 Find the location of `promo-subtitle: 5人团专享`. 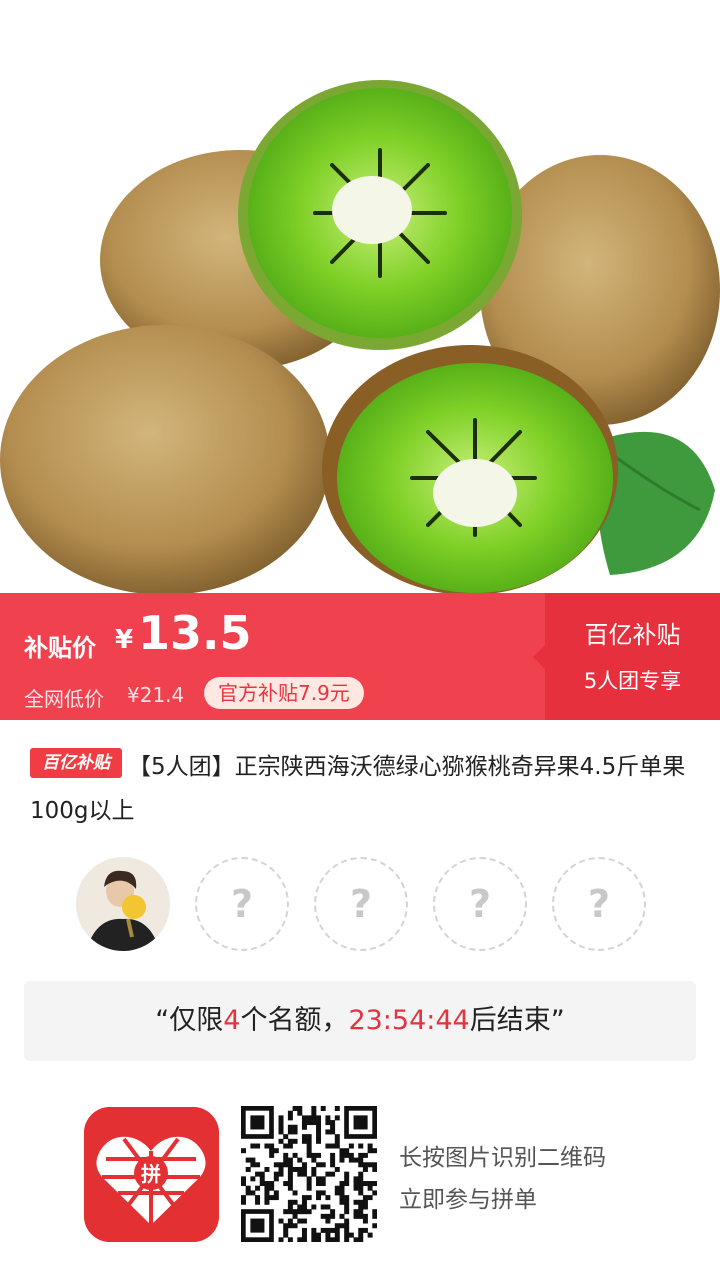

promo-subtitle: 5人团专享 is located at coordinates (632, 681).